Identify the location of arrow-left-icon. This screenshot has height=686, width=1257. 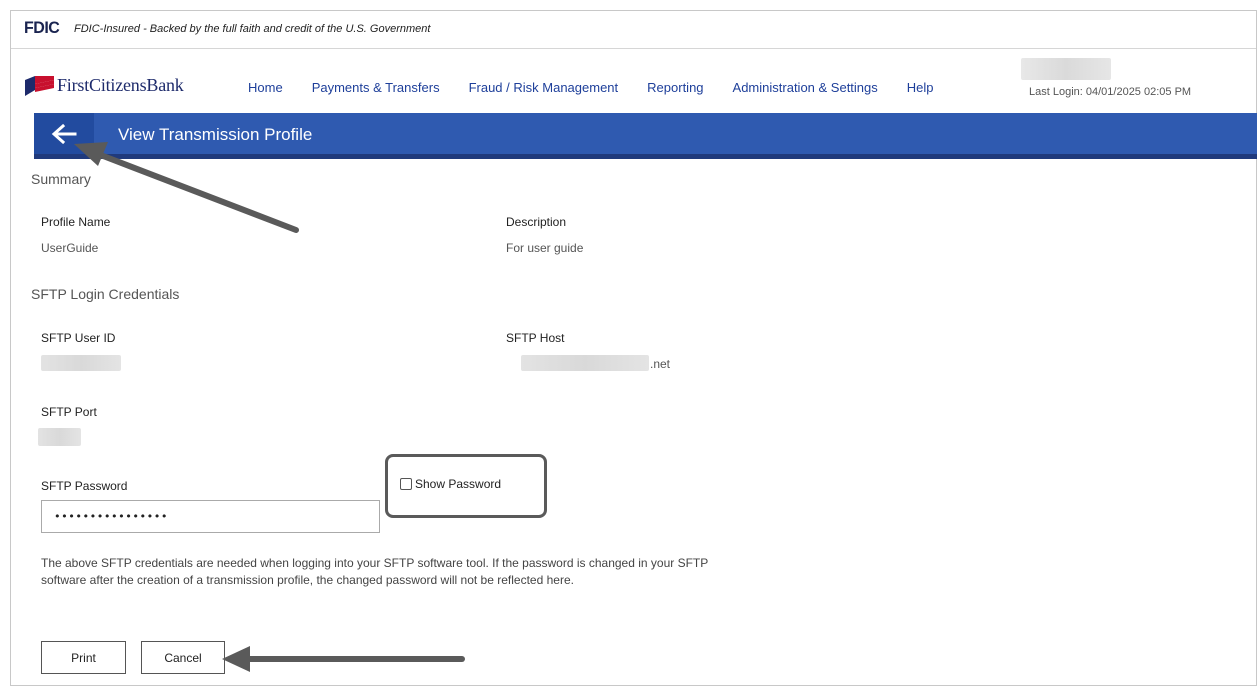
(64, 133).